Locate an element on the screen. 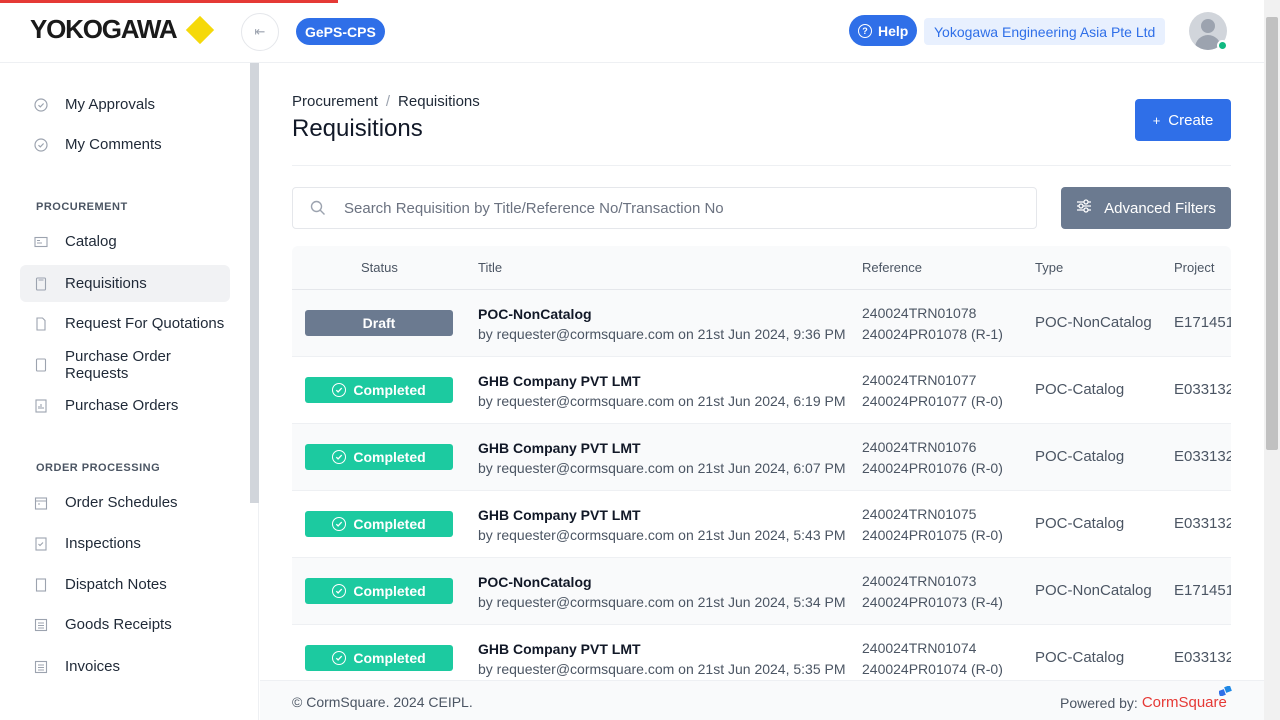  sidebar-item-dispatch-notes: Dispatch Notes is located at coordinates (125, 584).